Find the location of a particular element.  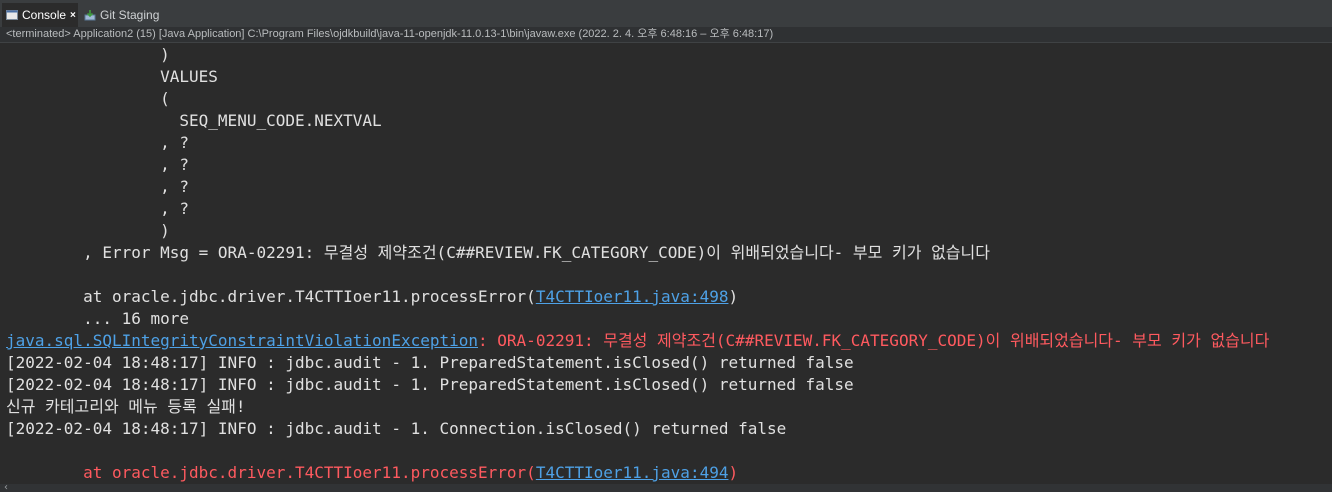

console-line: VALUES is located at coordinates (637, 77).